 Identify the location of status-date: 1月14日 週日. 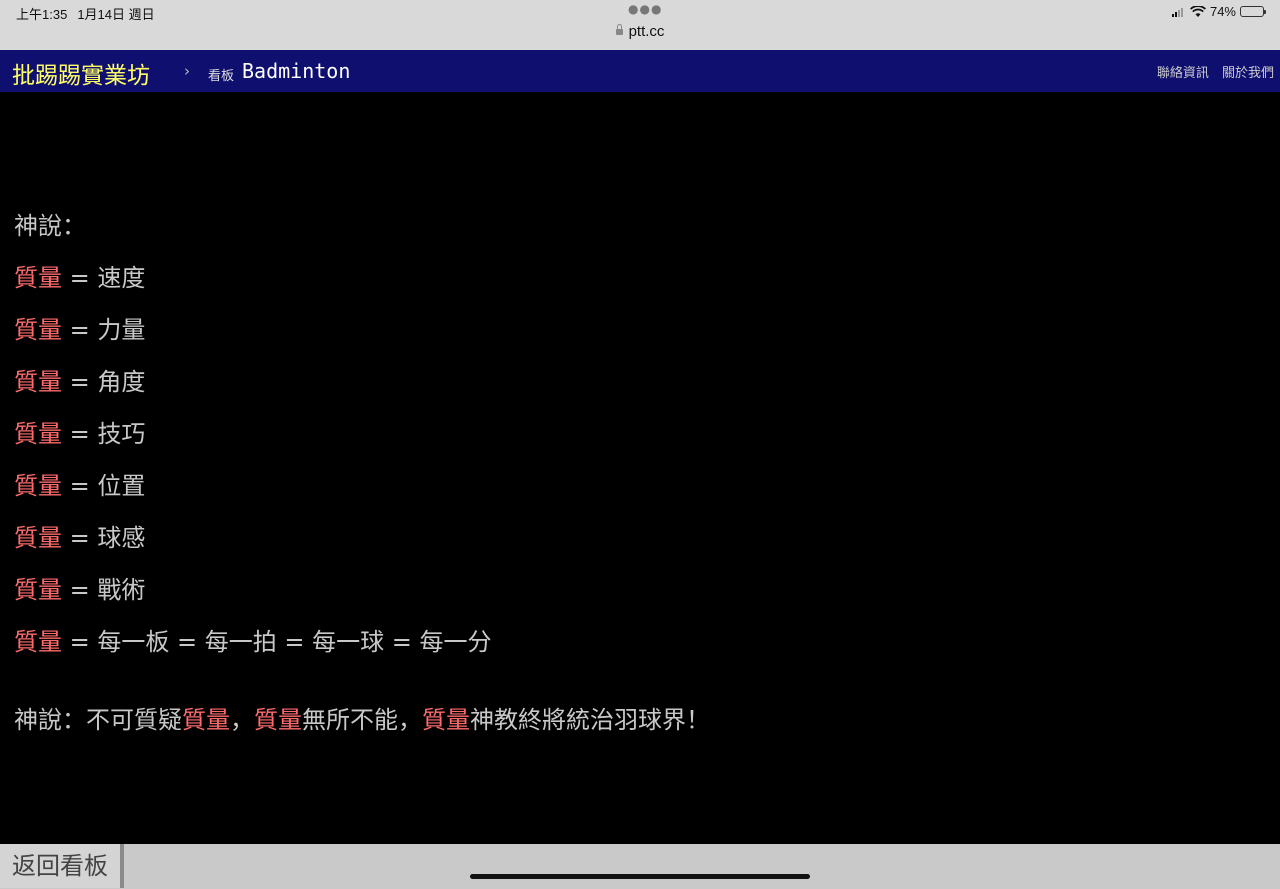
(116, 14).